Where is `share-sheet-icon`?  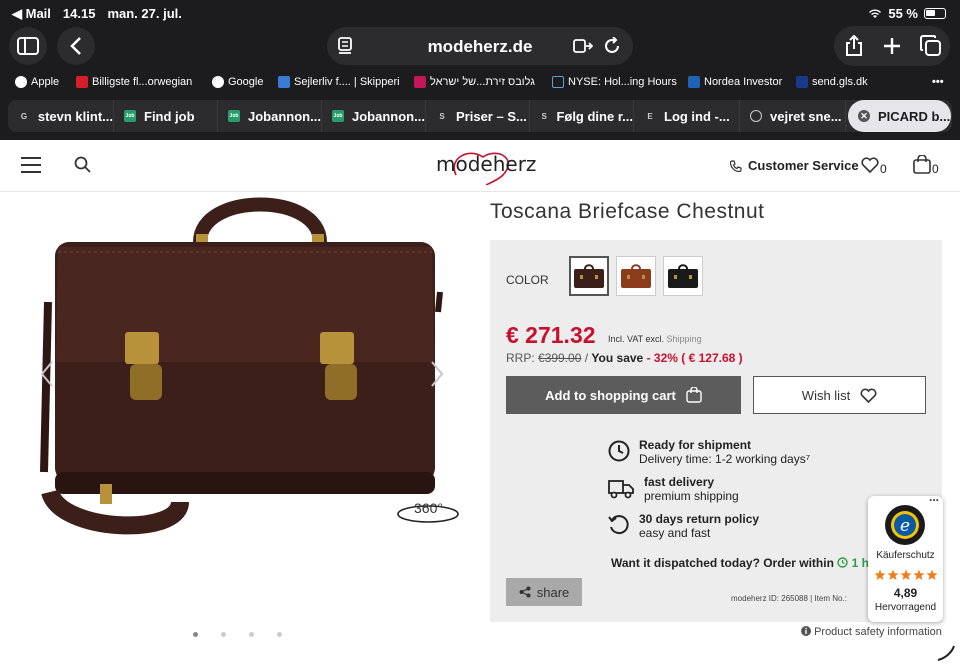
share-sheet-icon is located at coordinates (854, 46).